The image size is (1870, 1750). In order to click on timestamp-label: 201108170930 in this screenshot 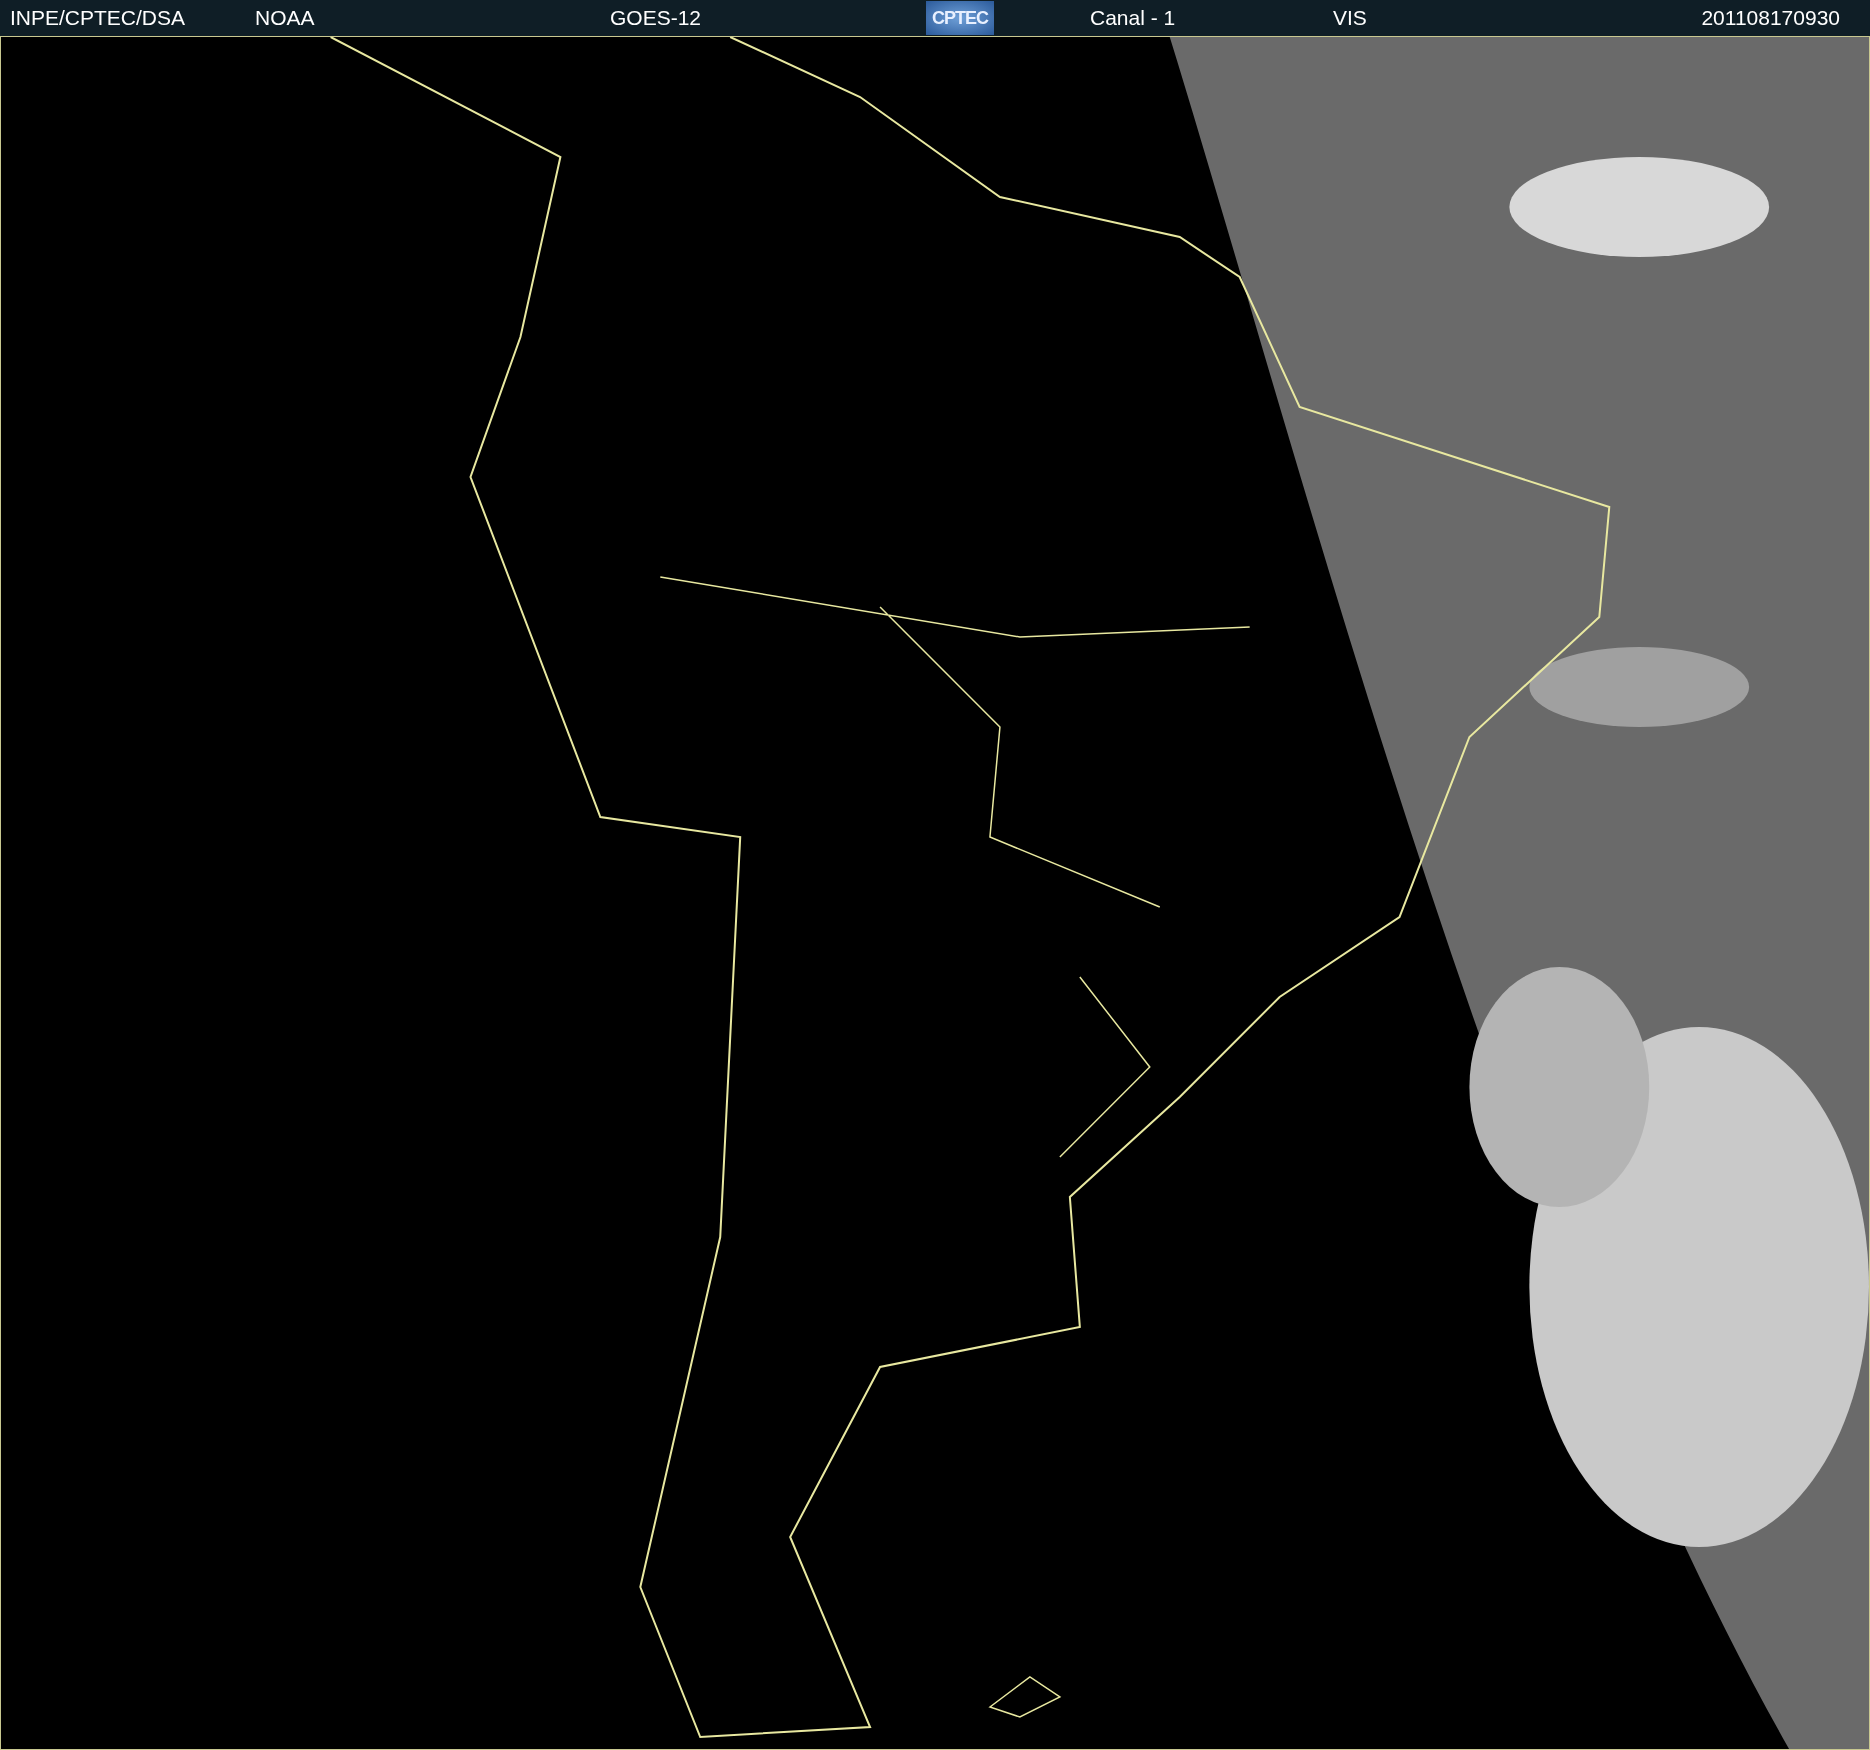, I will do `click(1770, 18)`.